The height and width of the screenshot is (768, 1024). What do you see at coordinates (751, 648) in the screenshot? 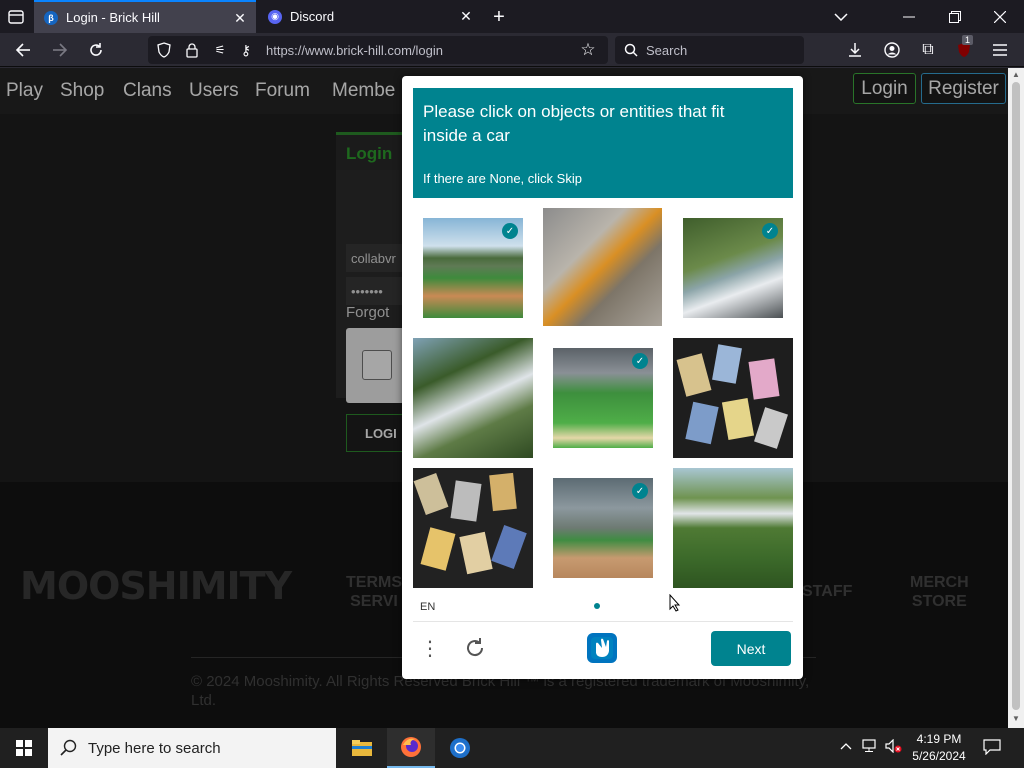
I see `next-button: Next` at bounding box center [751, 648].